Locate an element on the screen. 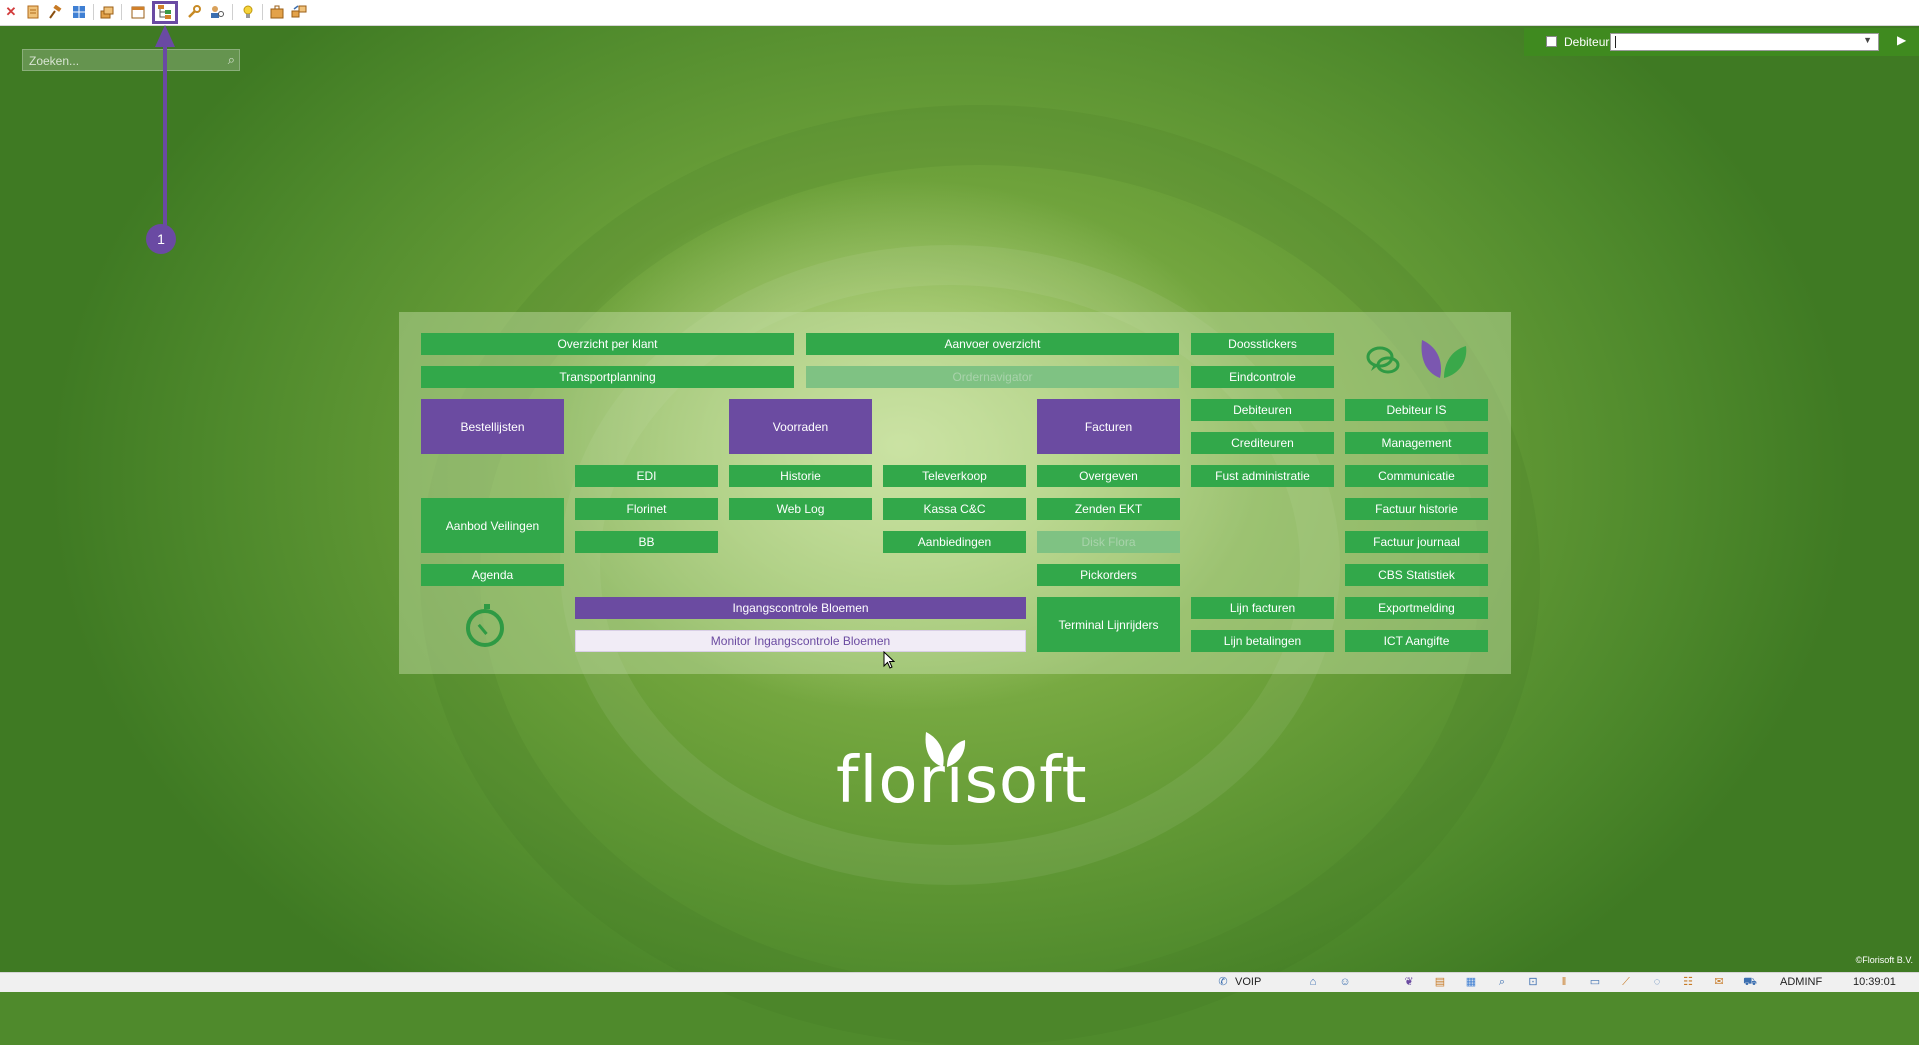 Image resolution: width=1919 pixels, height=1045 pixels. aanbiedingen-button: Aanbiedingen is located at coordinates (954, 542).